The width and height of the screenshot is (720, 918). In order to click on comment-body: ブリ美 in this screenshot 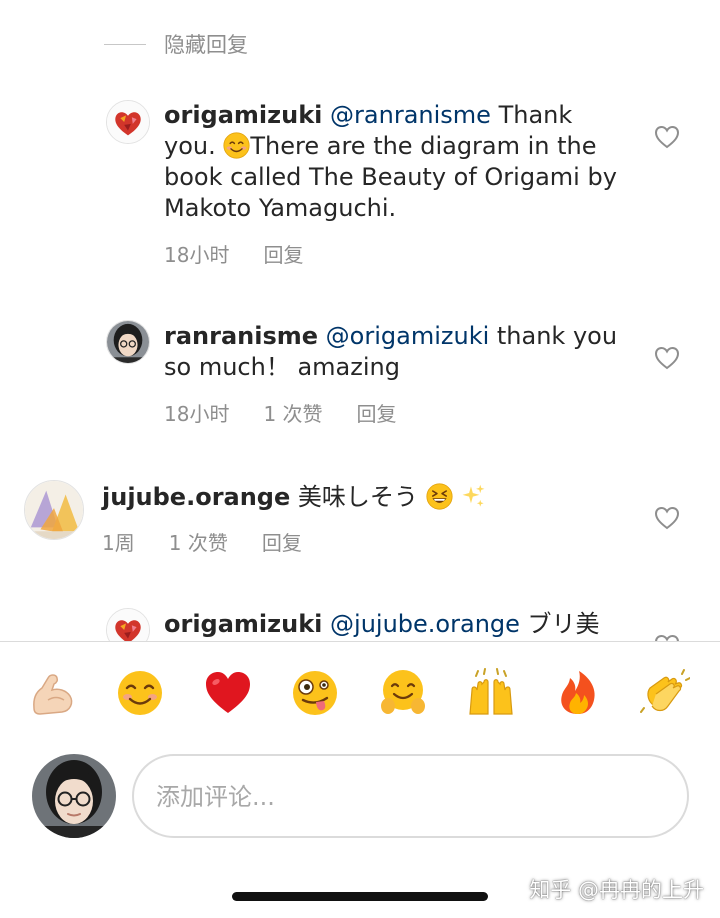, I will do `click(559, 624)`.